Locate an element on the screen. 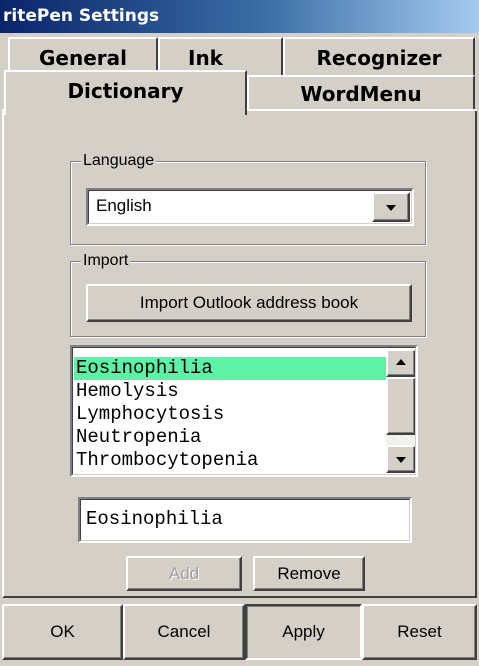 This screenshot has height=666, width=479. cancel-button: Cancel is located at coordinates (184, 632).